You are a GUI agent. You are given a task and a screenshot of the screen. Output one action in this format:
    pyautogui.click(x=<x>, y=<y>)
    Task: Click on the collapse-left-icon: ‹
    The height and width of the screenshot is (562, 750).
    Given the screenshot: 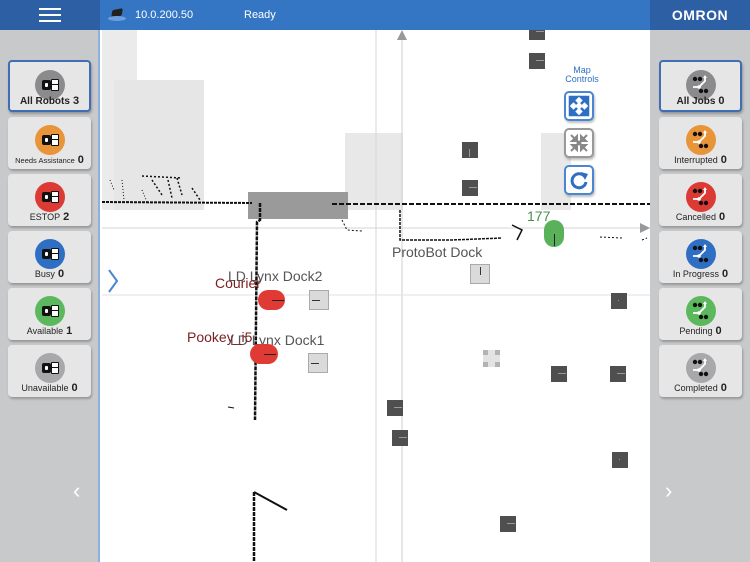 What is the action you would take?
    pyautogui.click(x=76, y=491)
    